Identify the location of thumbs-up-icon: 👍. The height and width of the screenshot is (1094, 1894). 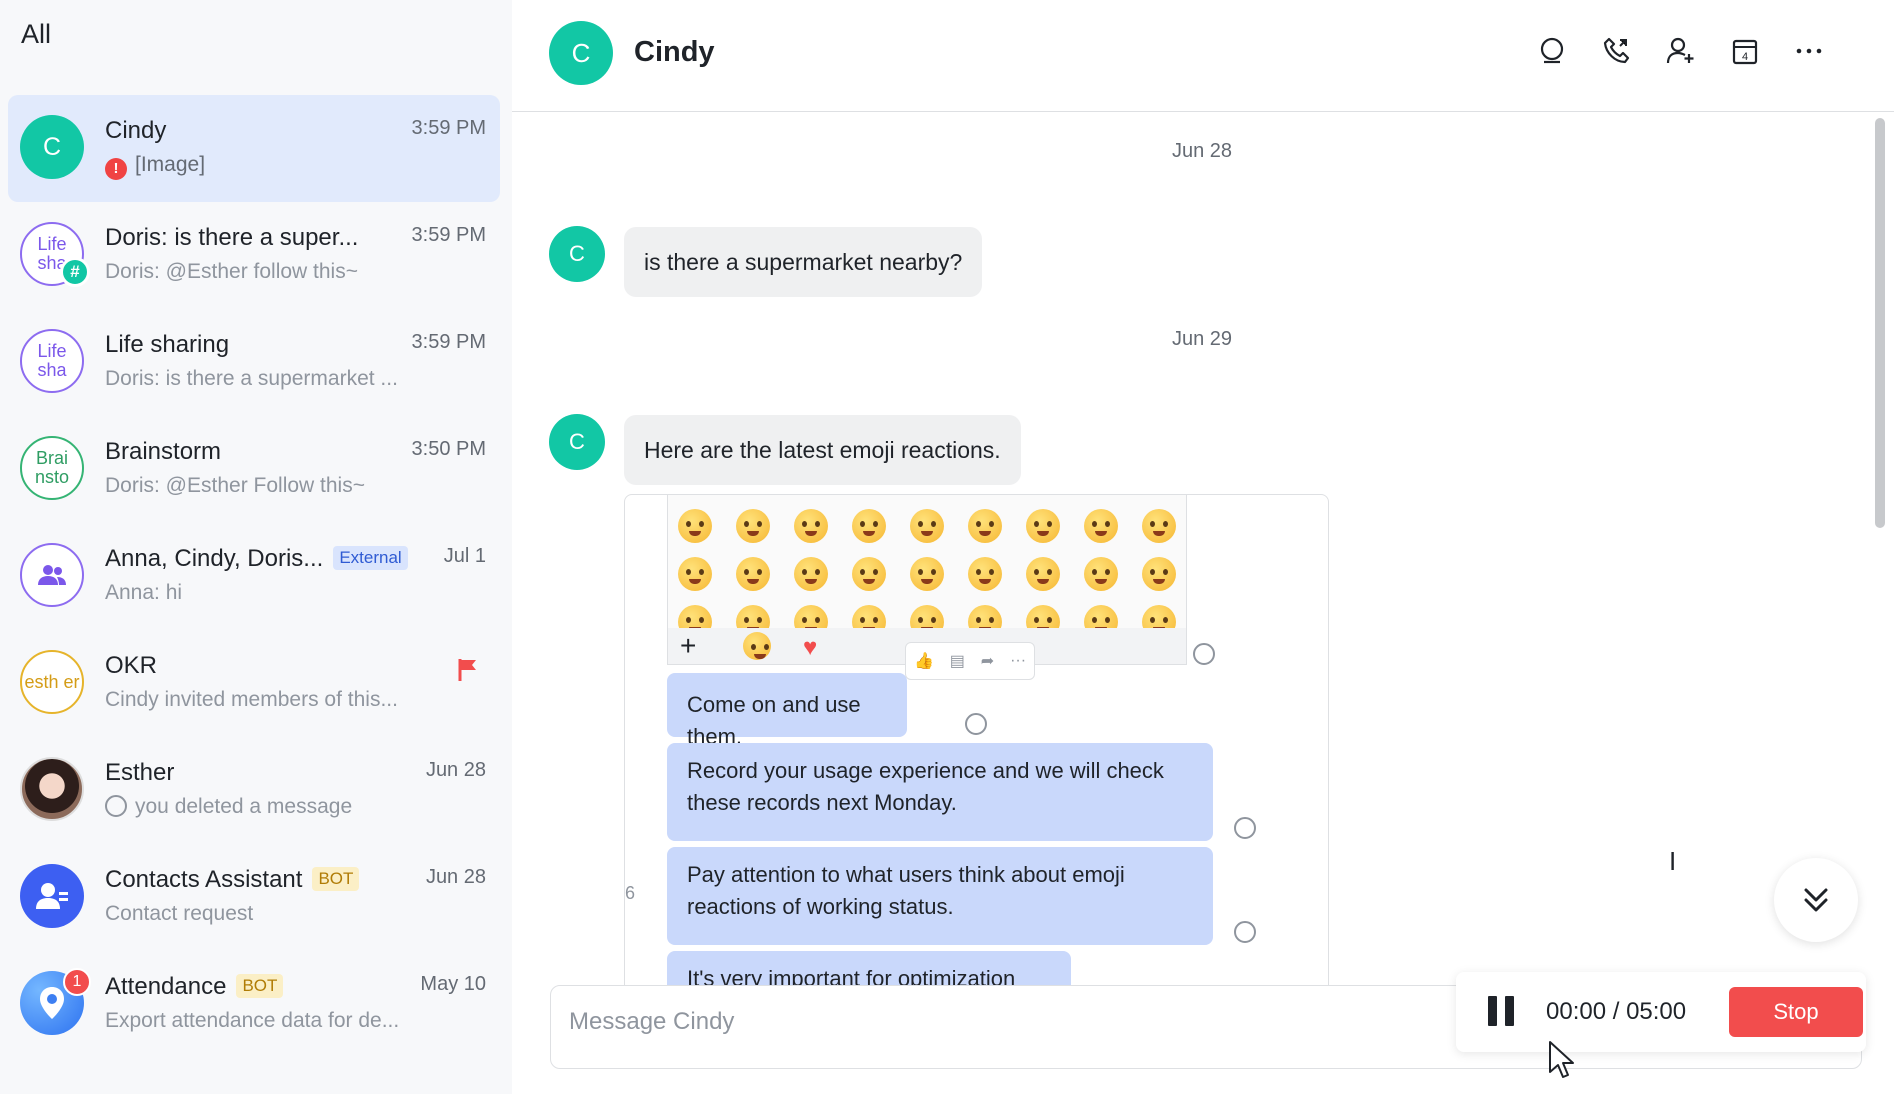
(923, 661).